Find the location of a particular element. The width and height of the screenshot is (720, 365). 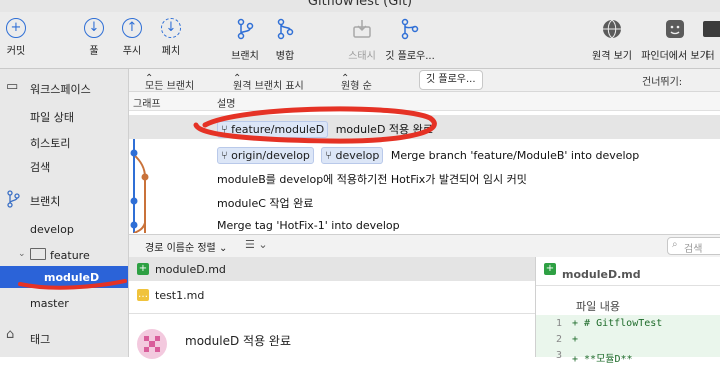

diff-line: + # GitflowTest is located at coordinates (617, 323).